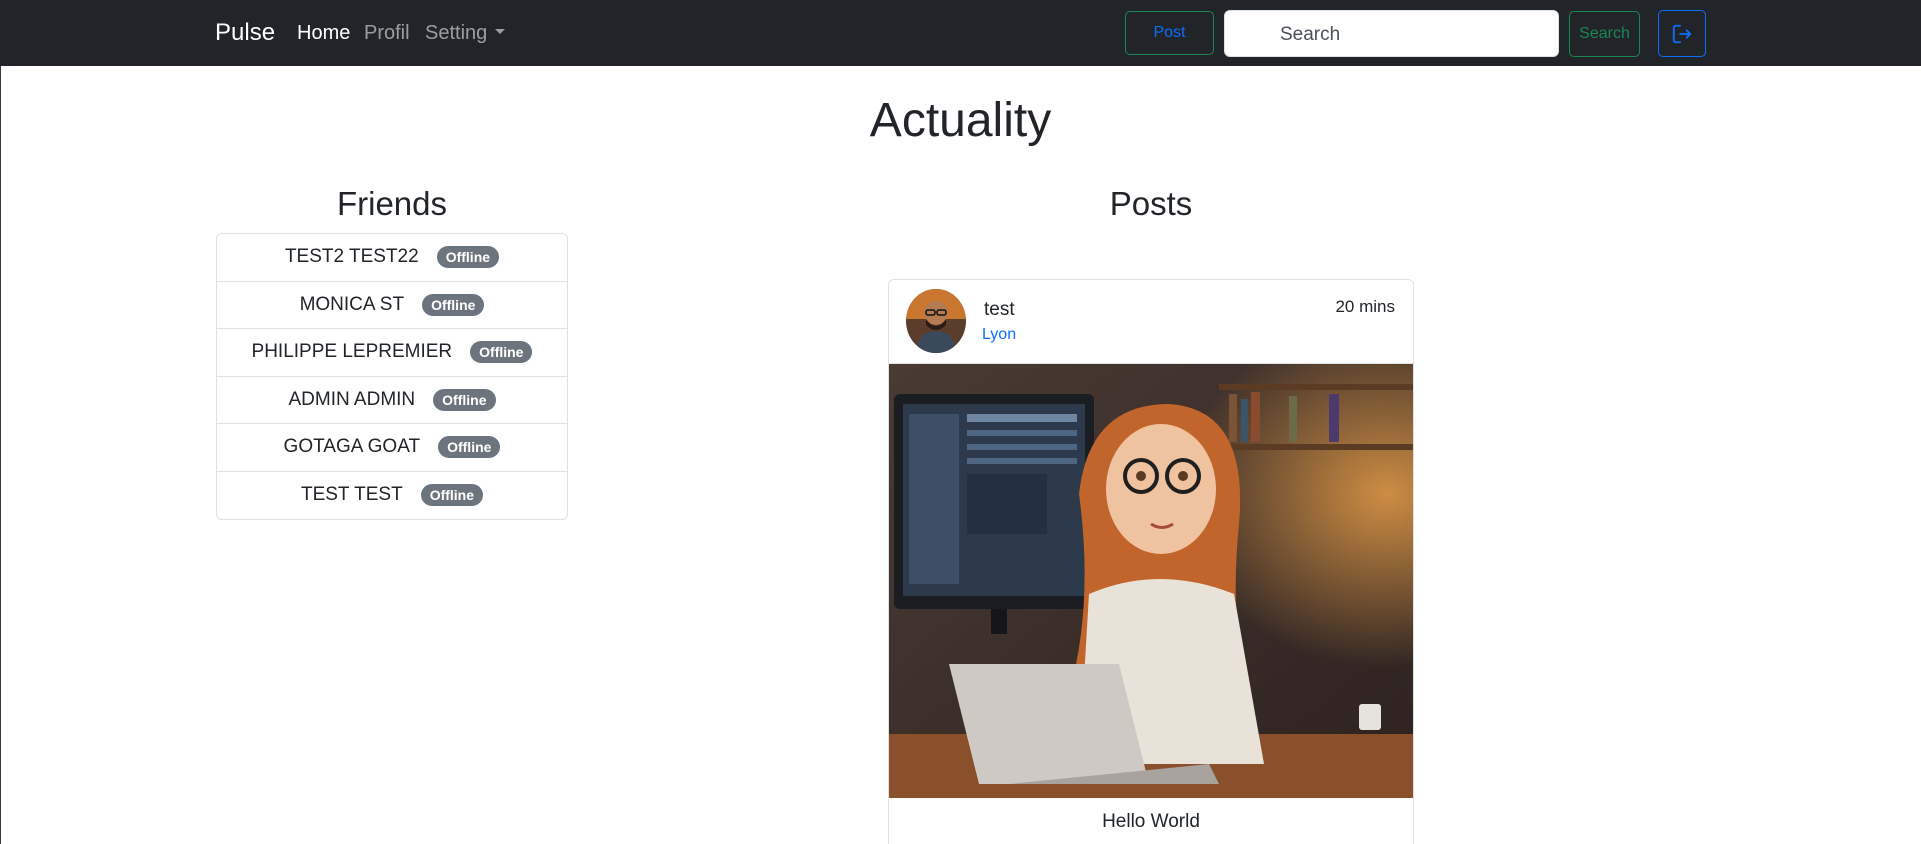  What do you see at coordinates (1310, 34) in the screenshot?
I see `search-placeholder: Search` at bounding box center [1310, 34].